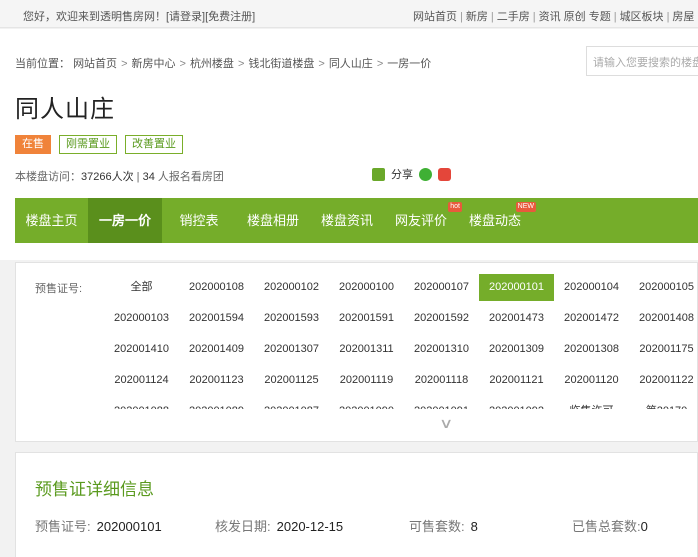 Image resolution: width=698 pixels, height=557 pixels. I want to click on top-link-original: 原创, so click(575, 17).